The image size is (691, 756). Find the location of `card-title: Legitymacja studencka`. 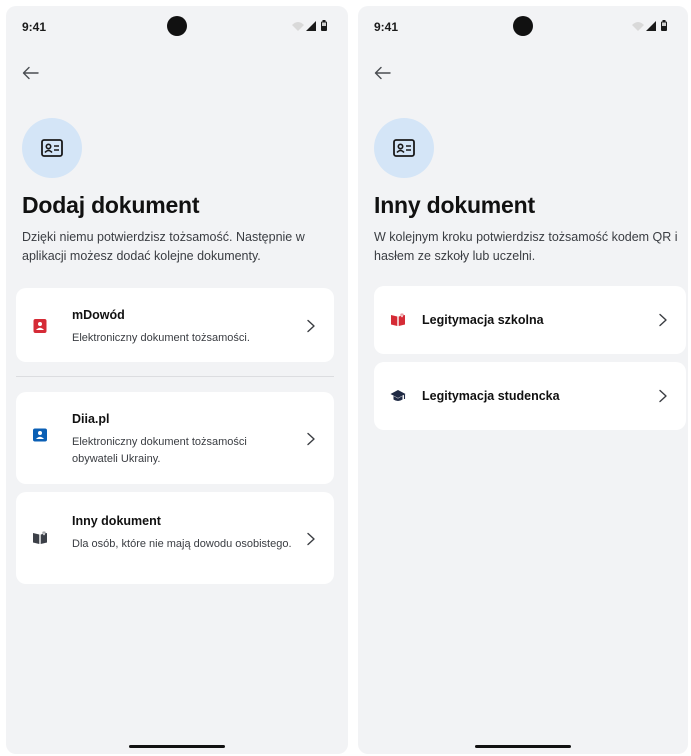

card-title: Legitymacja studencka is located at coordinates (491, 396).